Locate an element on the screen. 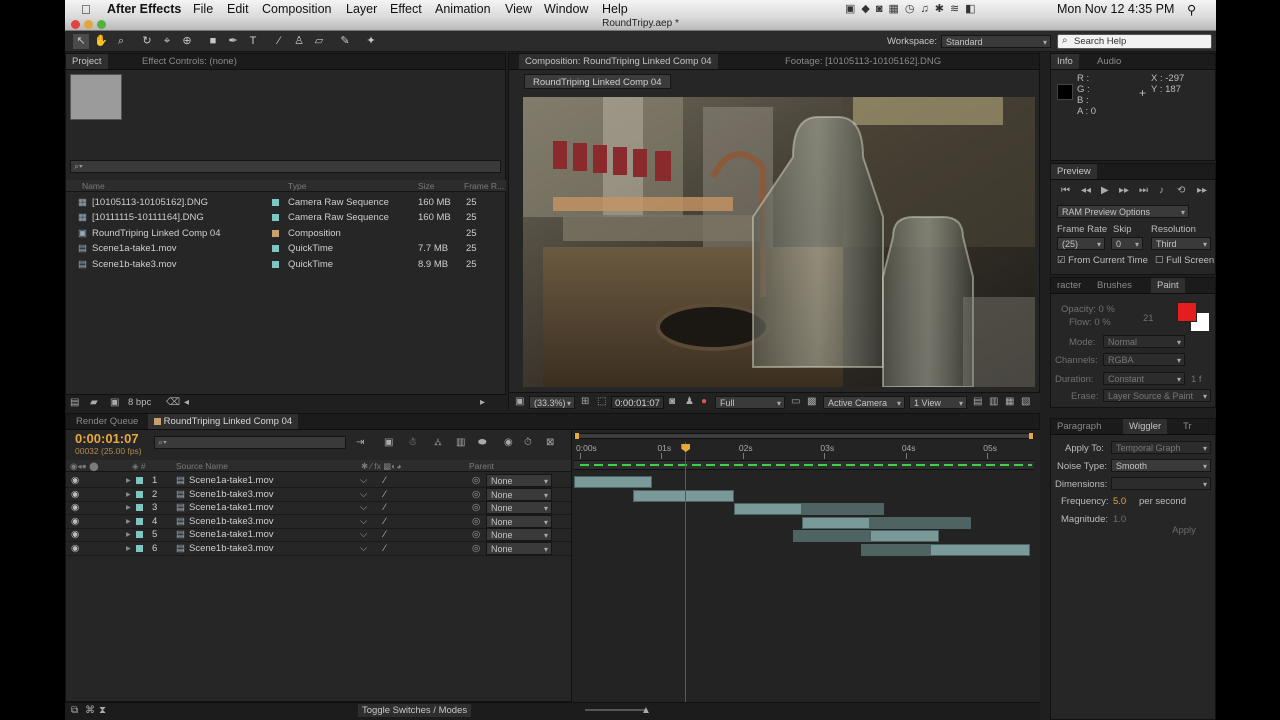  erase-dropdown: Layer Source & Paint is located at coordinates (1157, 396).